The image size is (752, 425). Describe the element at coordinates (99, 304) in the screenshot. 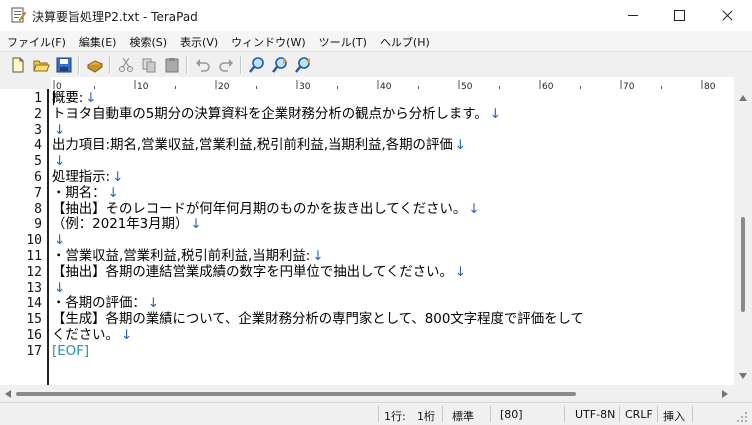

I see `line-text: ・各期の評価：` at that location.